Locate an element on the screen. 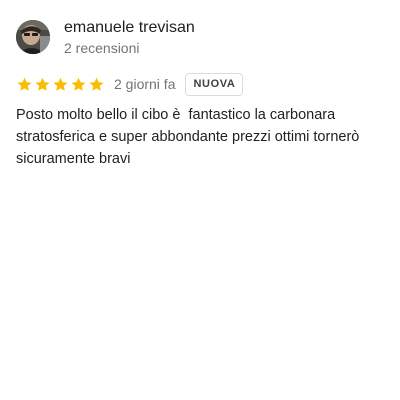 This screenshot has height=400, width=400. reviewer-name: emanuele trevisan is located at coordinates (129, 28).